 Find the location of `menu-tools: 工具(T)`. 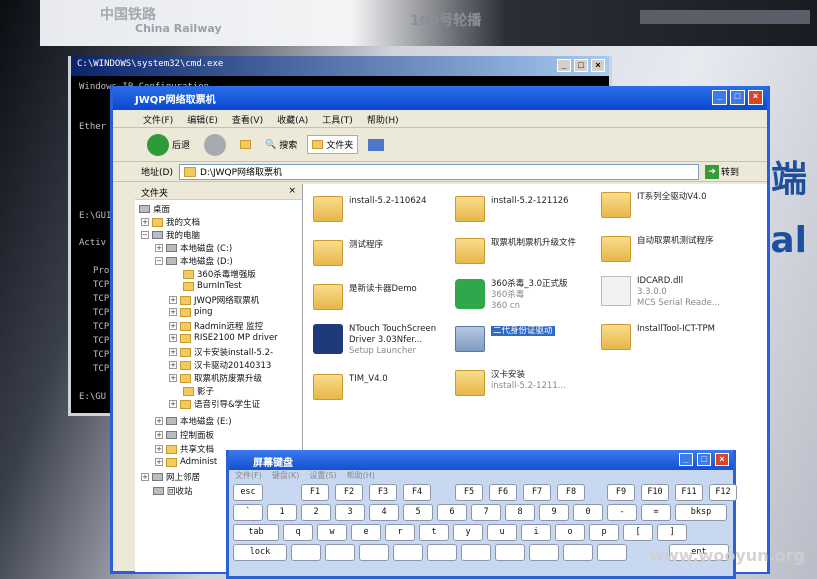

menu-tools: 工具(T) is located at coordinates (337, 119).